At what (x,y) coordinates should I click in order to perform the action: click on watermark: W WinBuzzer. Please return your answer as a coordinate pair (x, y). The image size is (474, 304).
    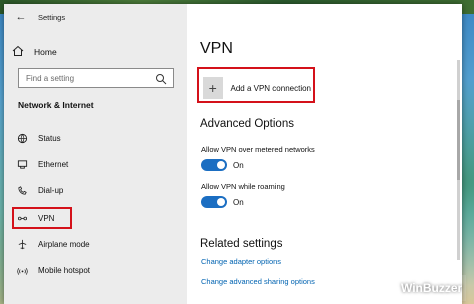
    Looking at the image, I should click on (418, 288).